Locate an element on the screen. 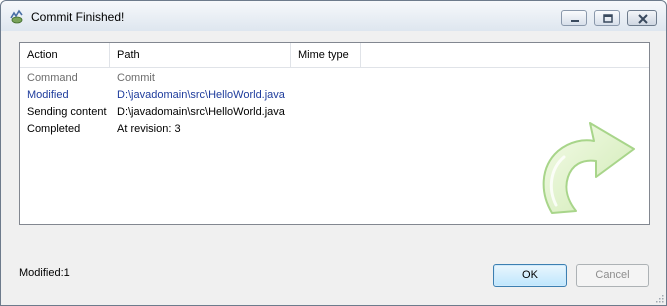  window-title: Commit Finished! is located at coordinates (78, 17).